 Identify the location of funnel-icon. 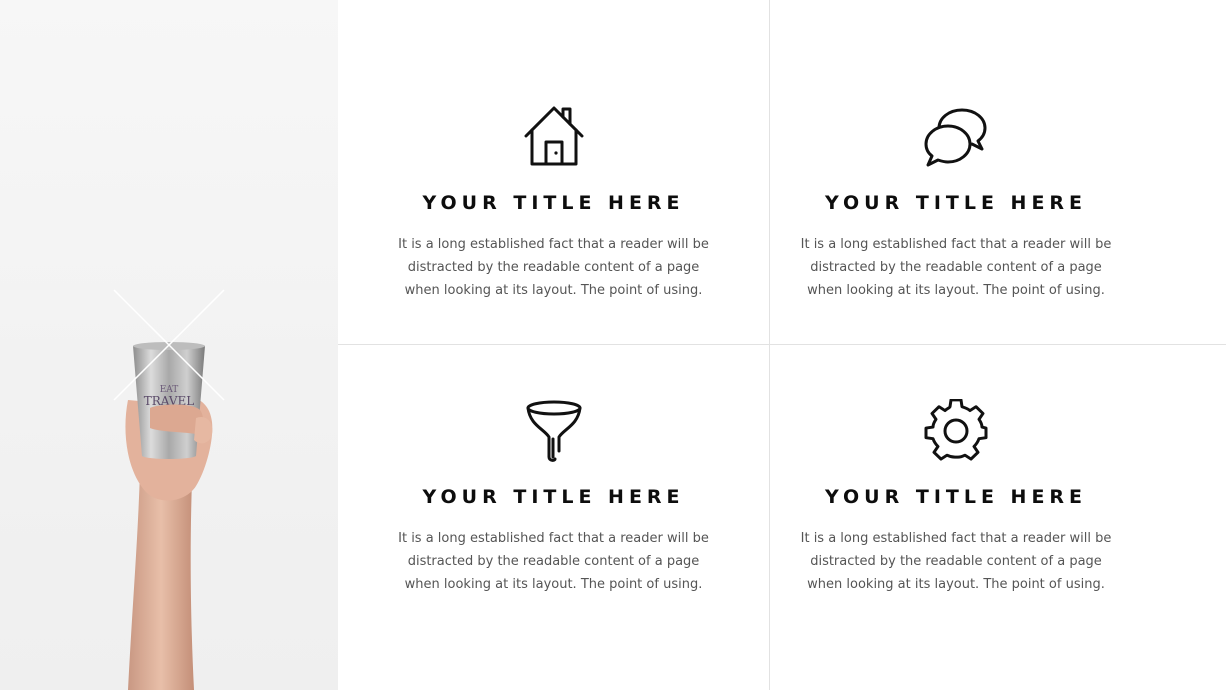
(553, 431).